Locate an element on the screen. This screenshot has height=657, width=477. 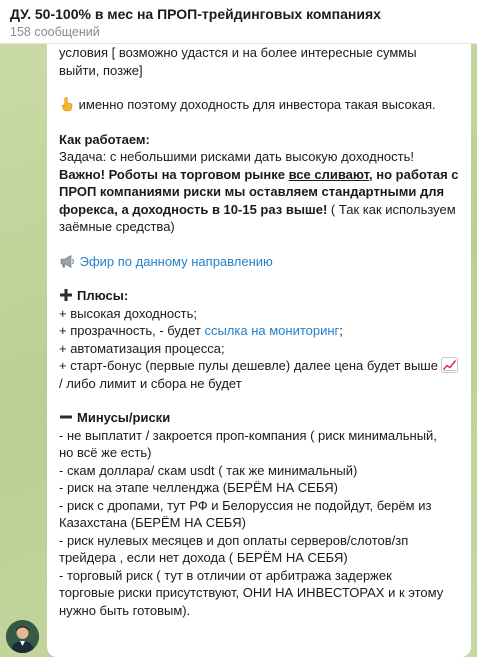
text-line: нужно быть готовым). is located at coordinates (125, 610).